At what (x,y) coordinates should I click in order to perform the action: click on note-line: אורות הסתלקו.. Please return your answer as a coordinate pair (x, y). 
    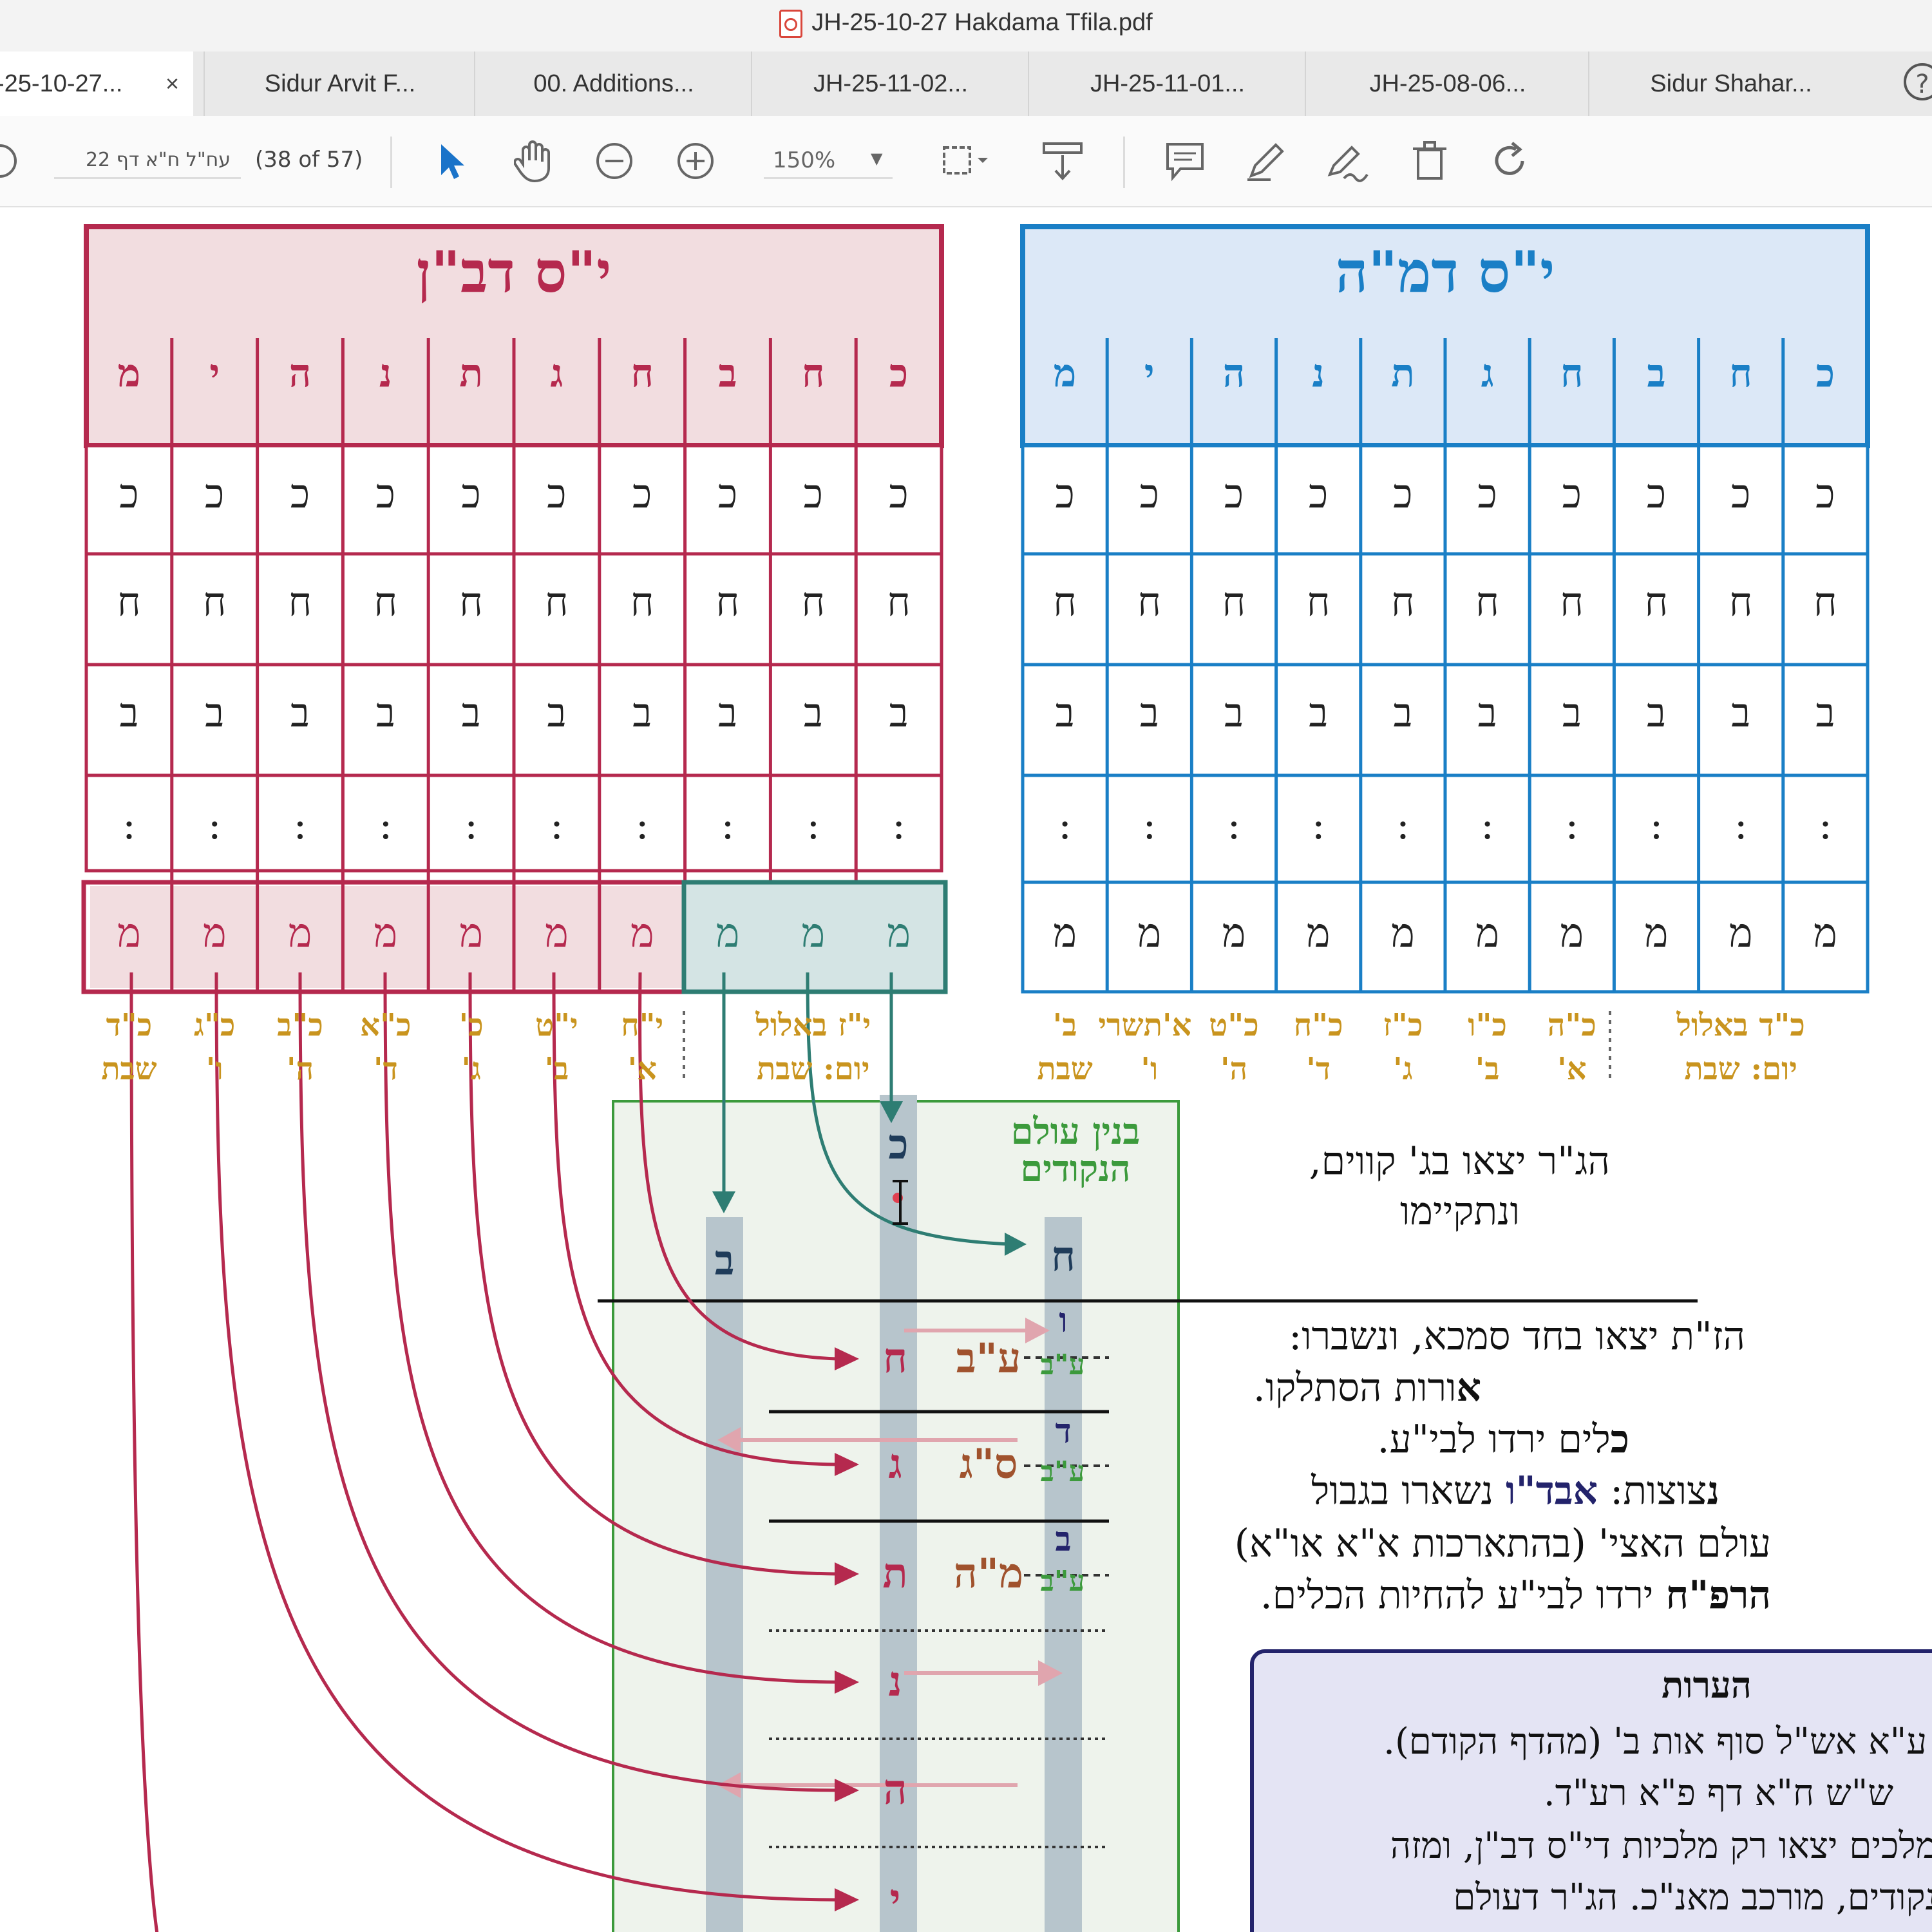
    Looking at the image, I should click on (1367, 1387).